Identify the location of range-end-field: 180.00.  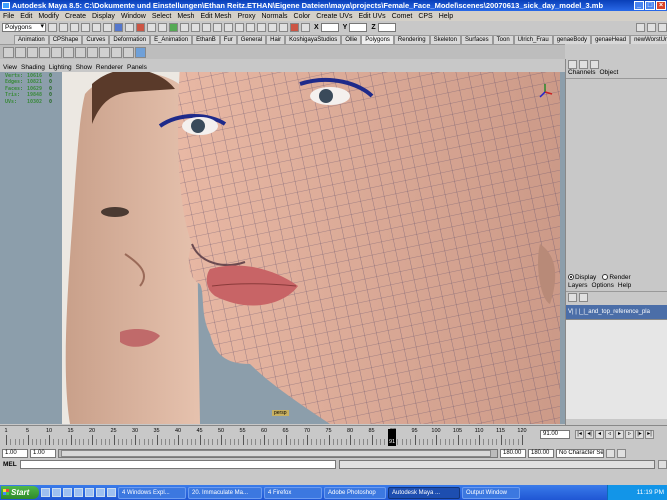
(541, 453).